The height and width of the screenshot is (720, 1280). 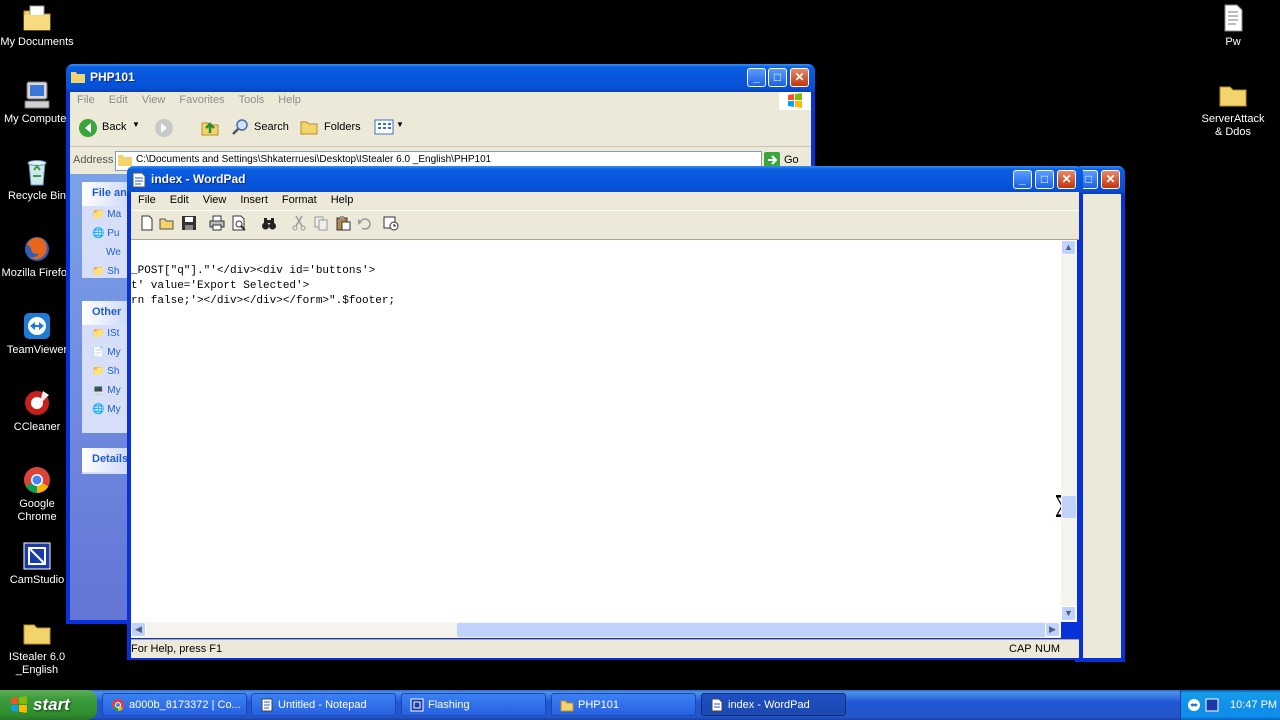 What do you see at coordinates (51, 704) in the screenshot?
I see `start-label: start` at bounding box center [51, 704].